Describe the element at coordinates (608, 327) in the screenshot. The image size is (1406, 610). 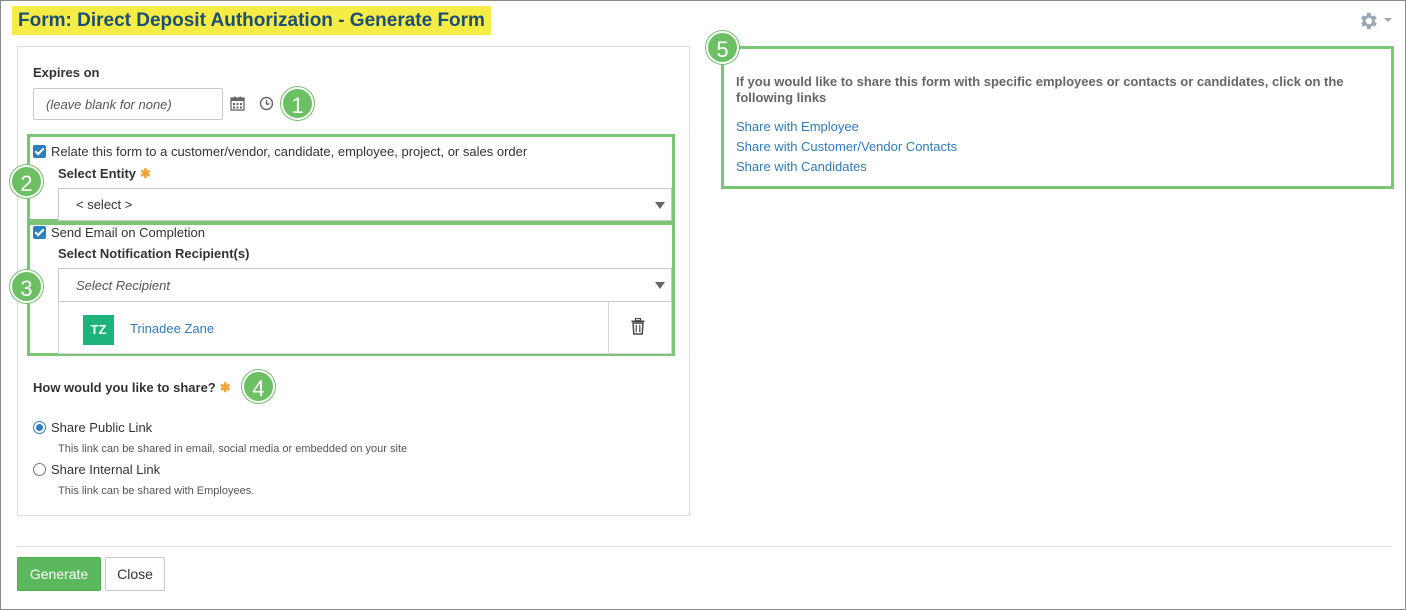
I see `divider` at that location.